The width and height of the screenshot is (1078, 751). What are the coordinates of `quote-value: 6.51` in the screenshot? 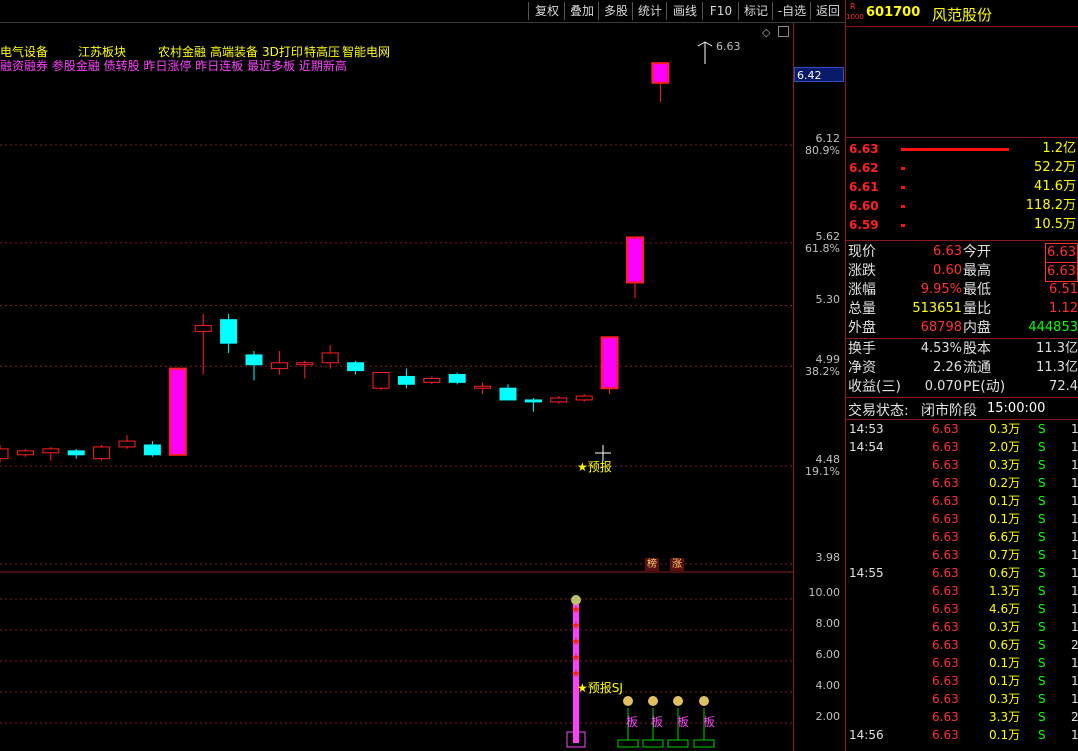 It's located at (1063, 289).